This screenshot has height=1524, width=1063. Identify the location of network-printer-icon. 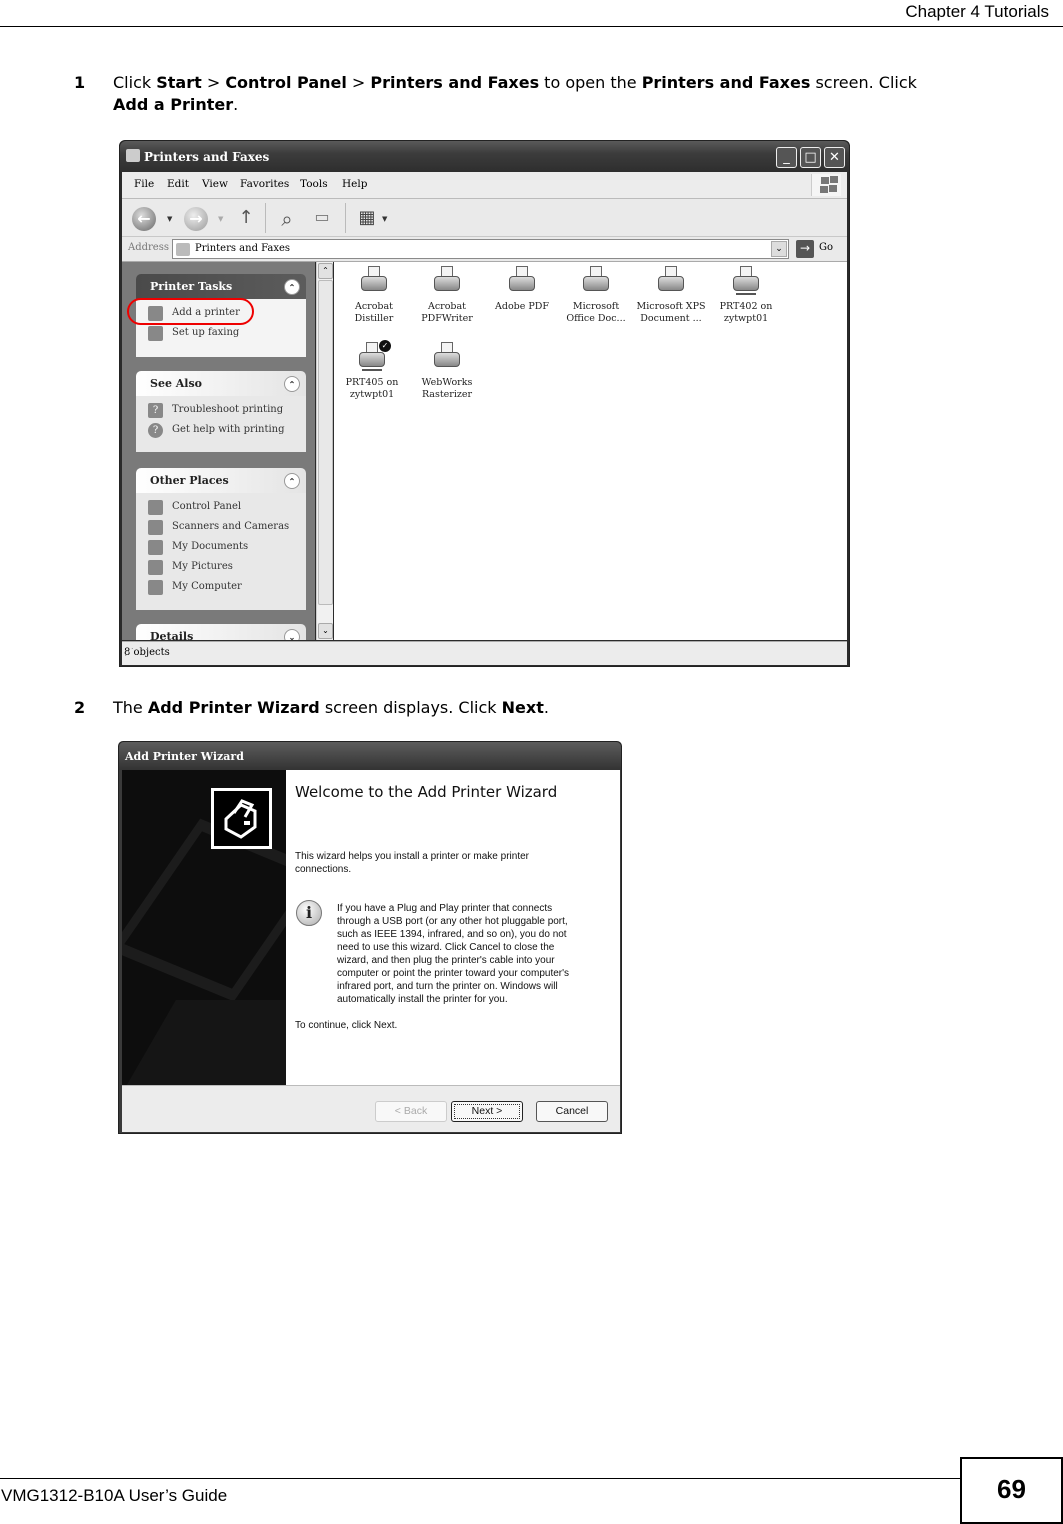
(746, 282).